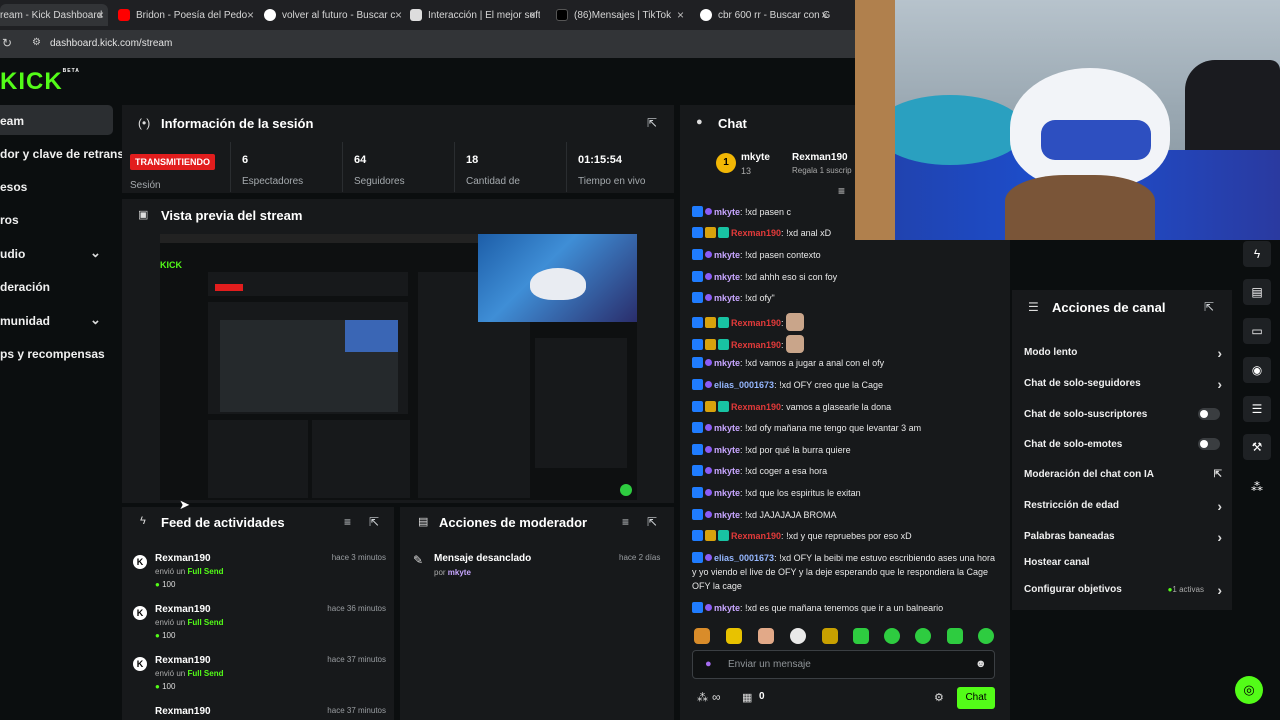 The width and height of the screenshot is (1280, 720). Describe the element at coordinates (12, 121) in the screenshot. I see `sidebar-item-stream: eam` at that location.